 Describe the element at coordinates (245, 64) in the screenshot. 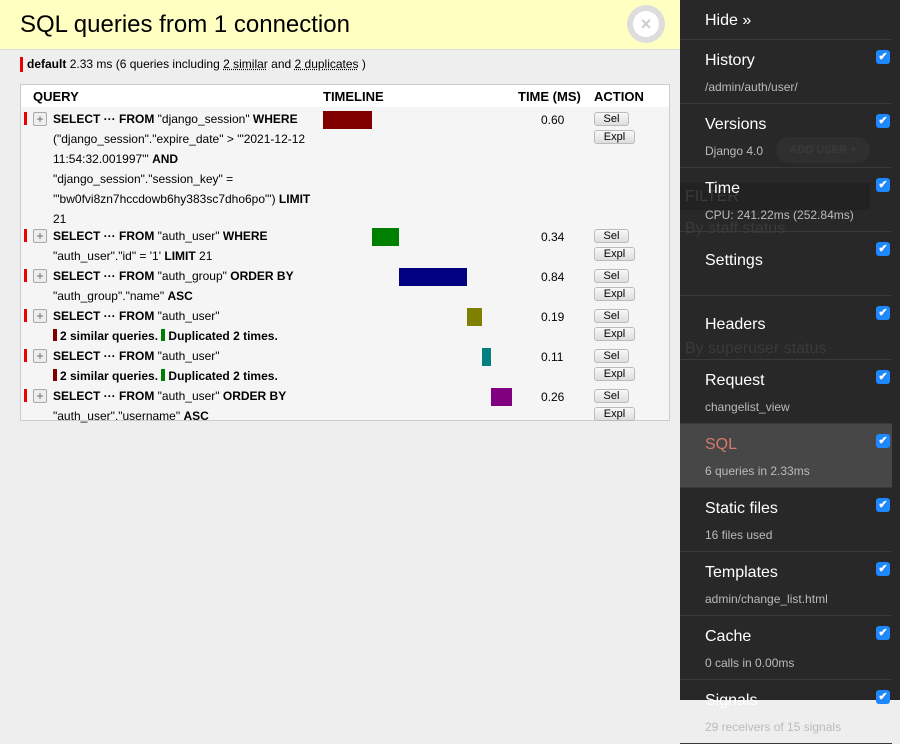

I see `similar-link: 2 similar` at that location.